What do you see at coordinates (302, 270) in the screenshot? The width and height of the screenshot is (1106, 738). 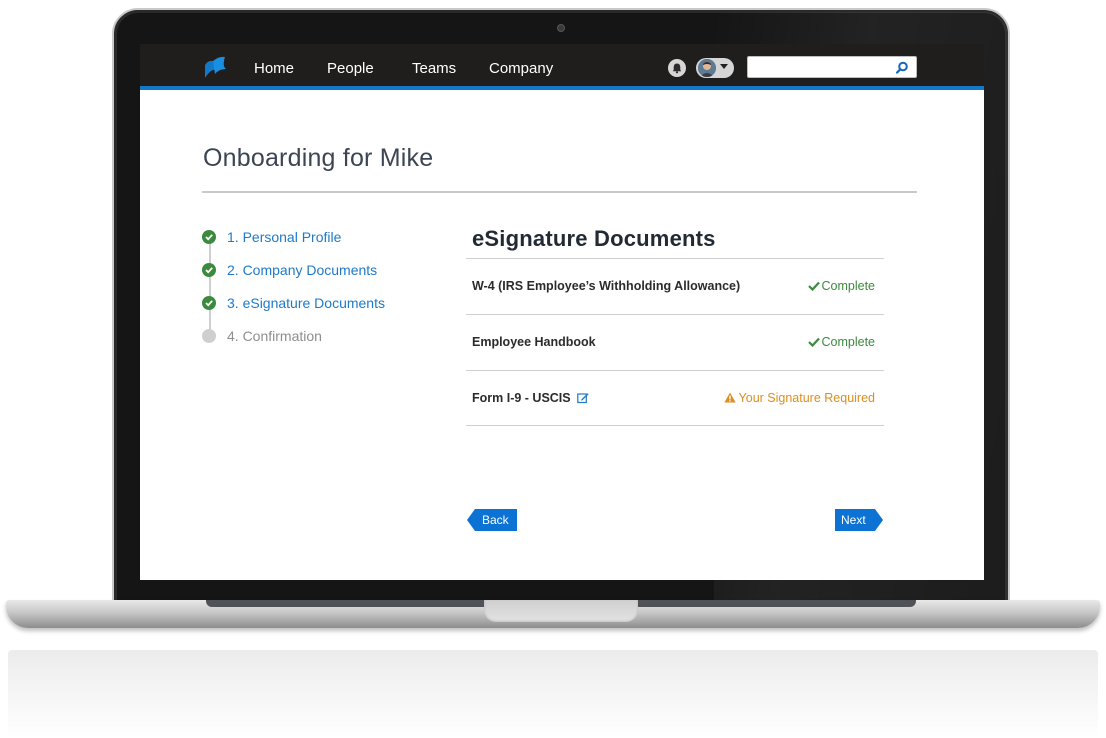 I see `step-label: 2. Company Documents` at bounding box center [302, 270].